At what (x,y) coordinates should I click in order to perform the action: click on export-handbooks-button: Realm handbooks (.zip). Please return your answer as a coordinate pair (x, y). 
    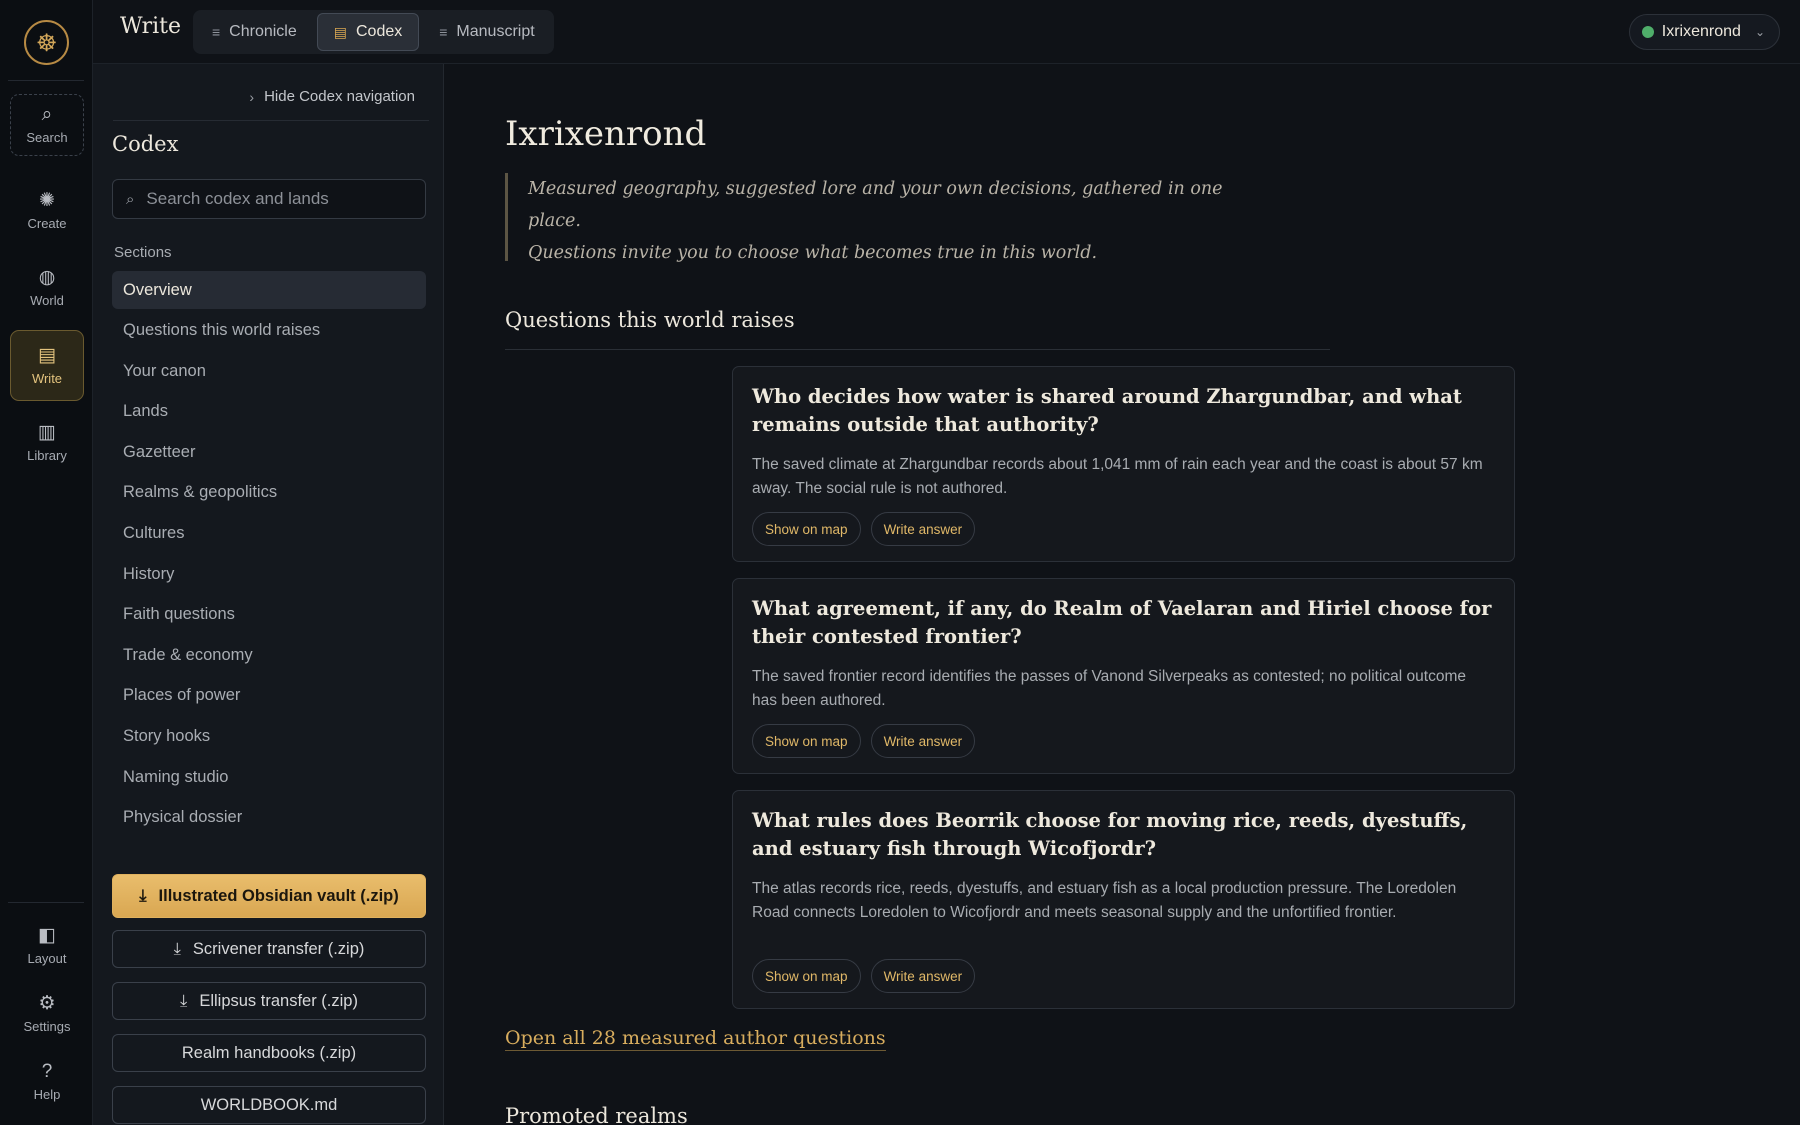
    Looking at the image, I should click on (269, 1053).